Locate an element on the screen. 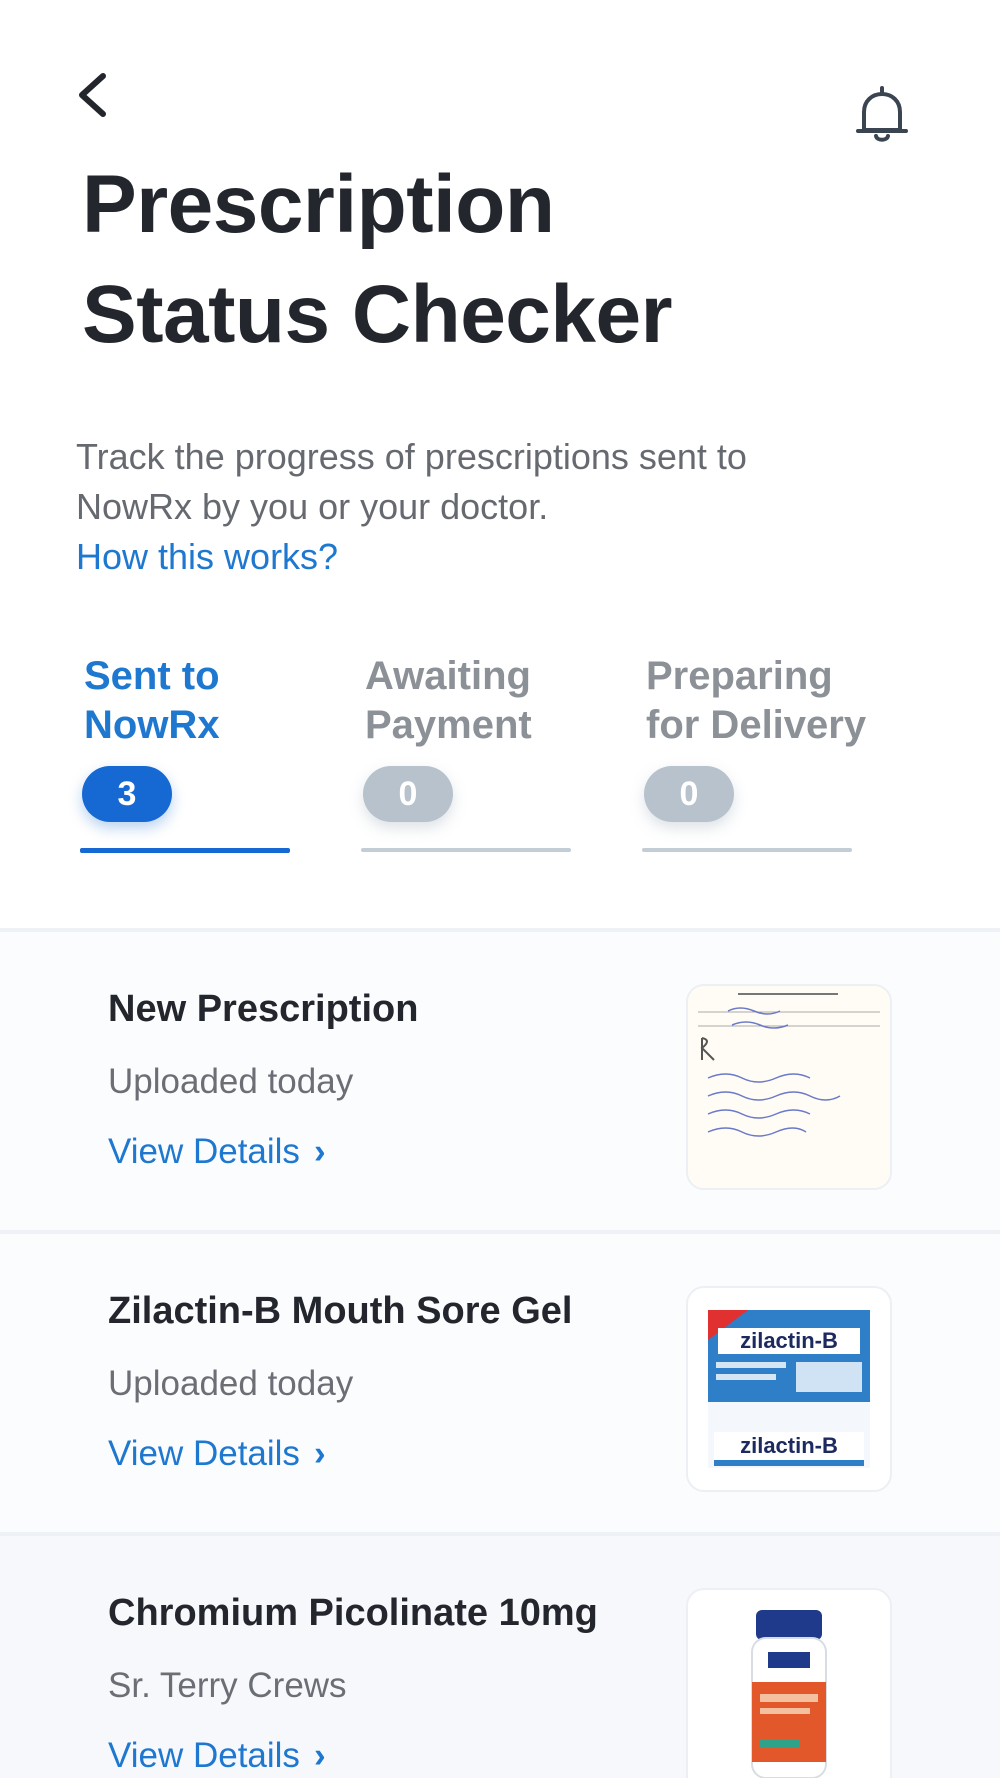  supplement-bottle-icon is located at coordinates (789, 1694).